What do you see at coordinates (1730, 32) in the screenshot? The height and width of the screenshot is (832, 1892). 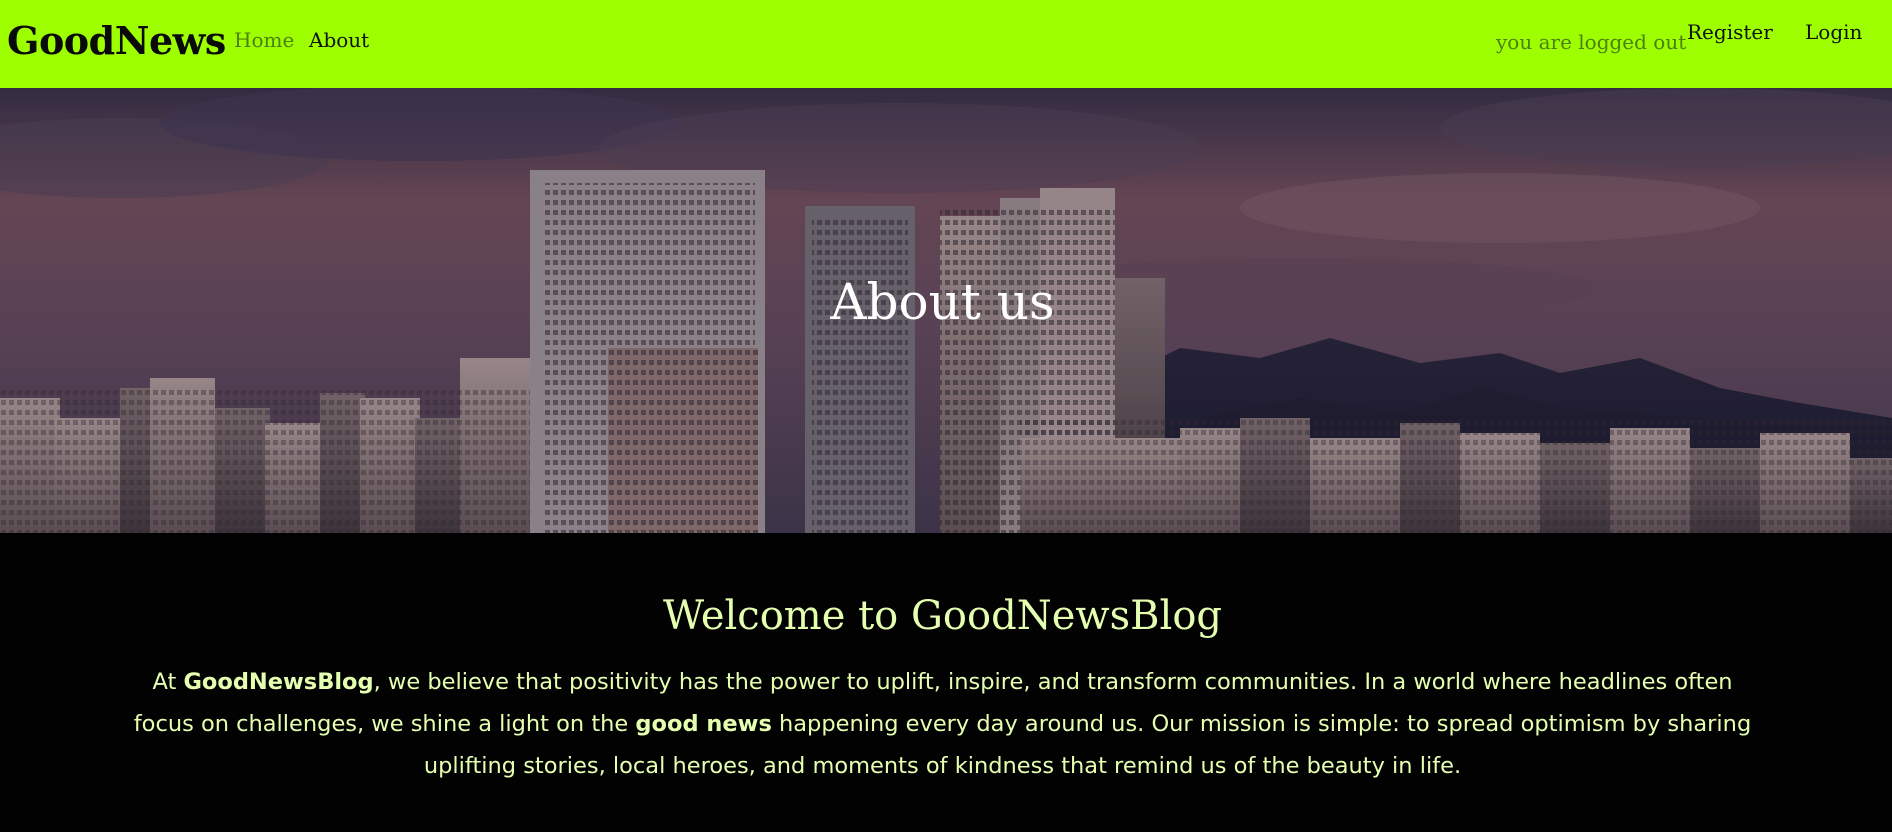 I see `register-link: Register` at bounding box center [1730, 32].